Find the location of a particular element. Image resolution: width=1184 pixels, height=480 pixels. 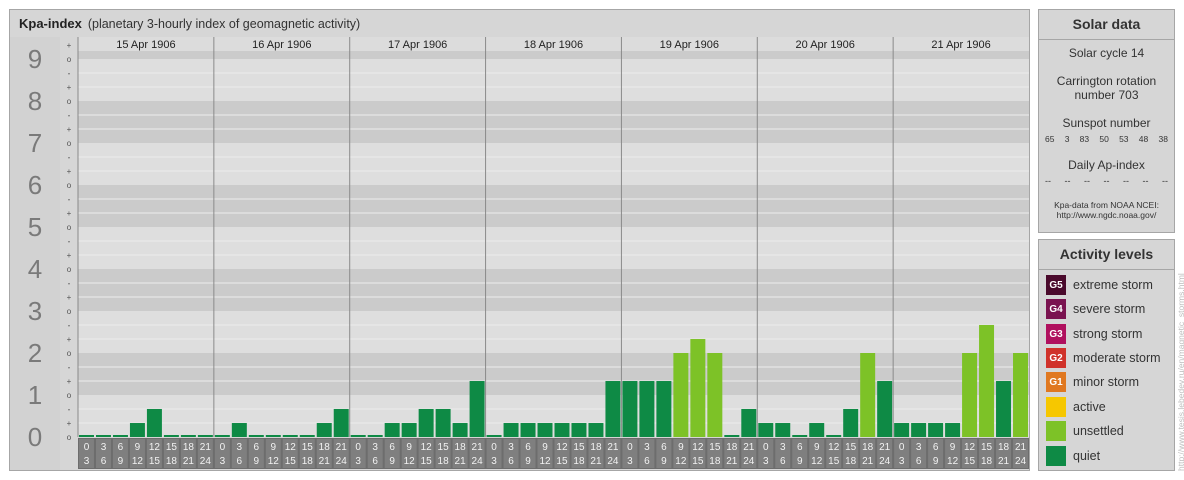

sunspot-value: 3 is located at coordinates (1067, 139).